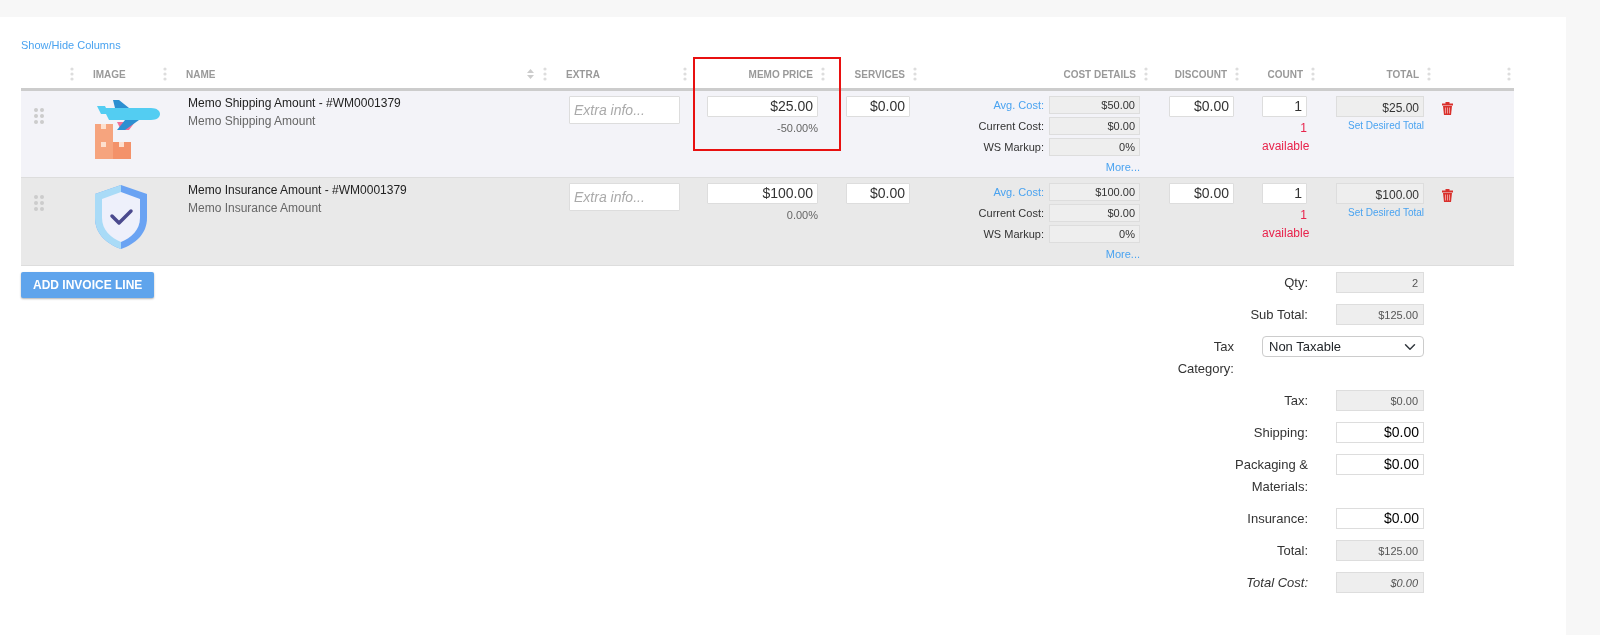  I want to click on line-total-field: $100.00, so click(1380, 193).